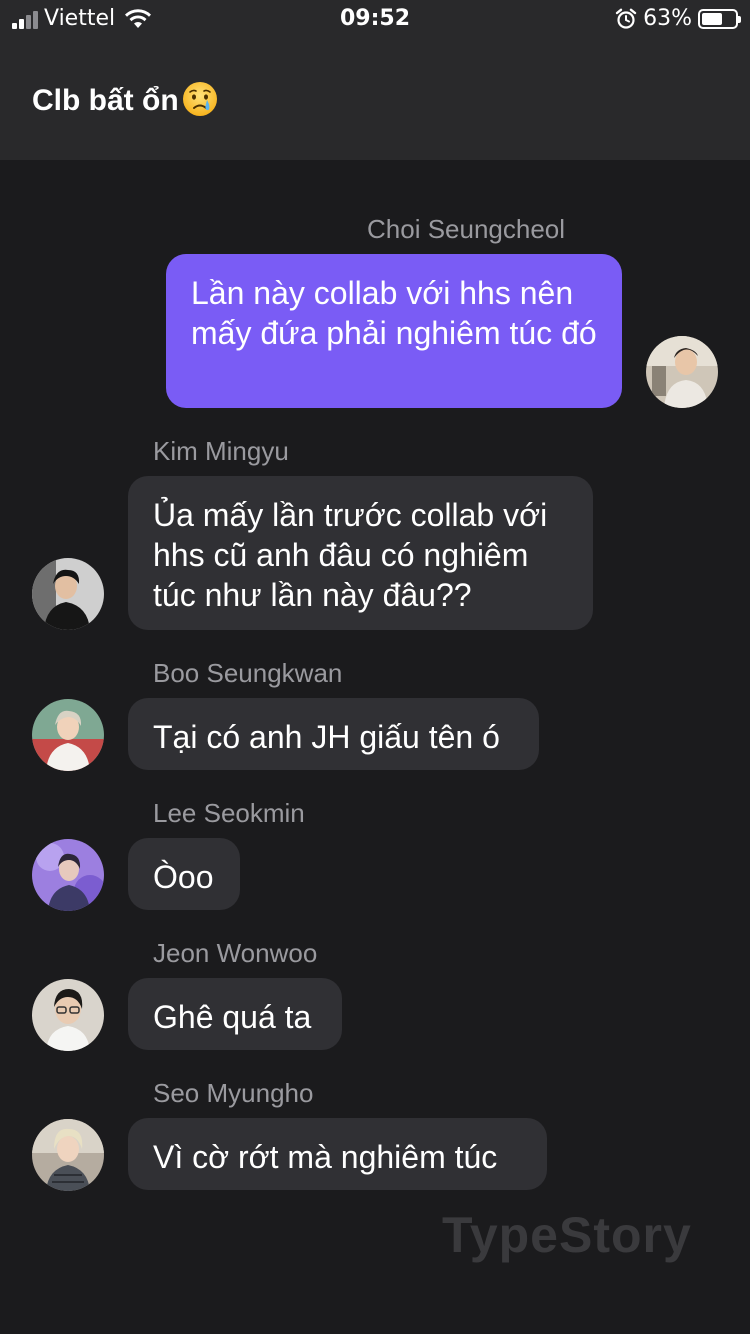 The width and height of the screenshot is (750, 1334). I want to click on incoming-message-bubble: Òoo, so click(184, 874).